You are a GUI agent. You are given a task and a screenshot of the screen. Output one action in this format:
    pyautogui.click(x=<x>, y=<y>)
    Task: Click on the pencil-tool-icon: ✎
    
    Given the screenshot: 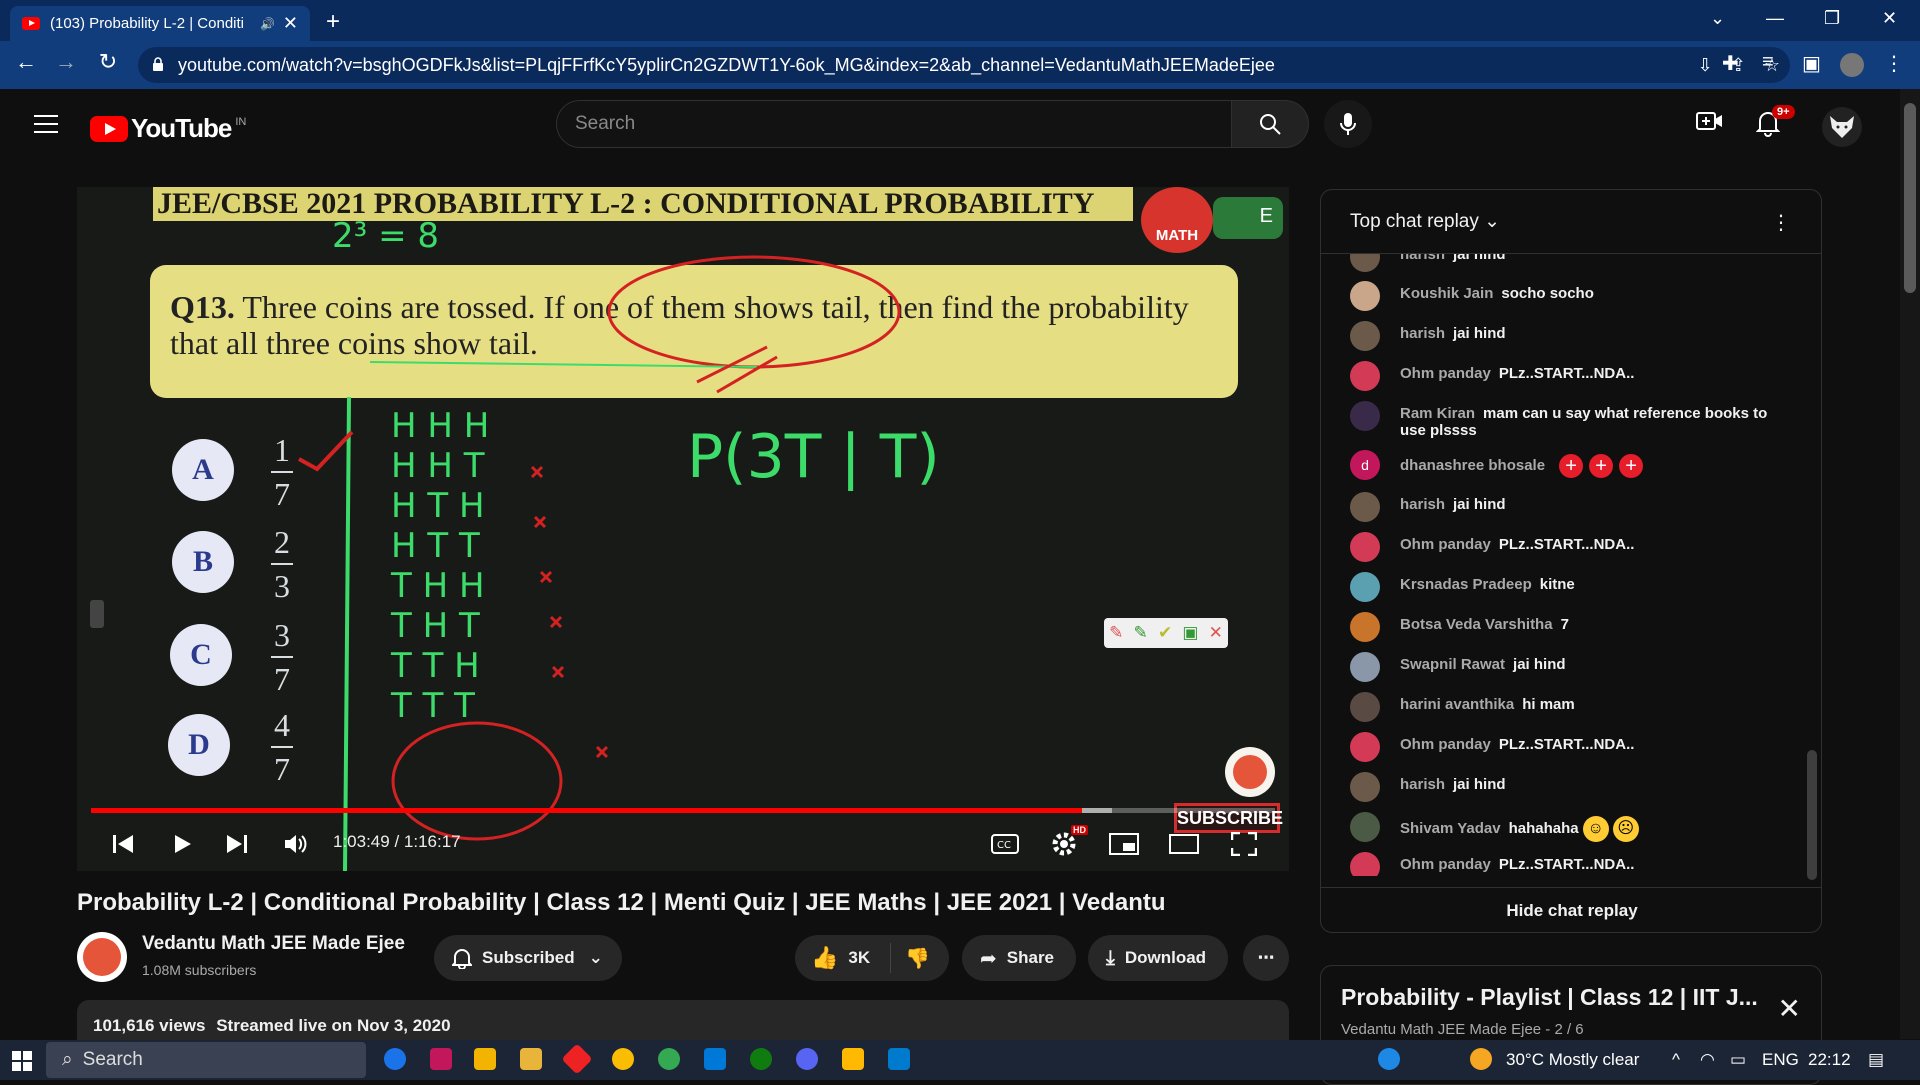 What is the action you would take?
    pyautogui.click(x=1116, y=633)
    